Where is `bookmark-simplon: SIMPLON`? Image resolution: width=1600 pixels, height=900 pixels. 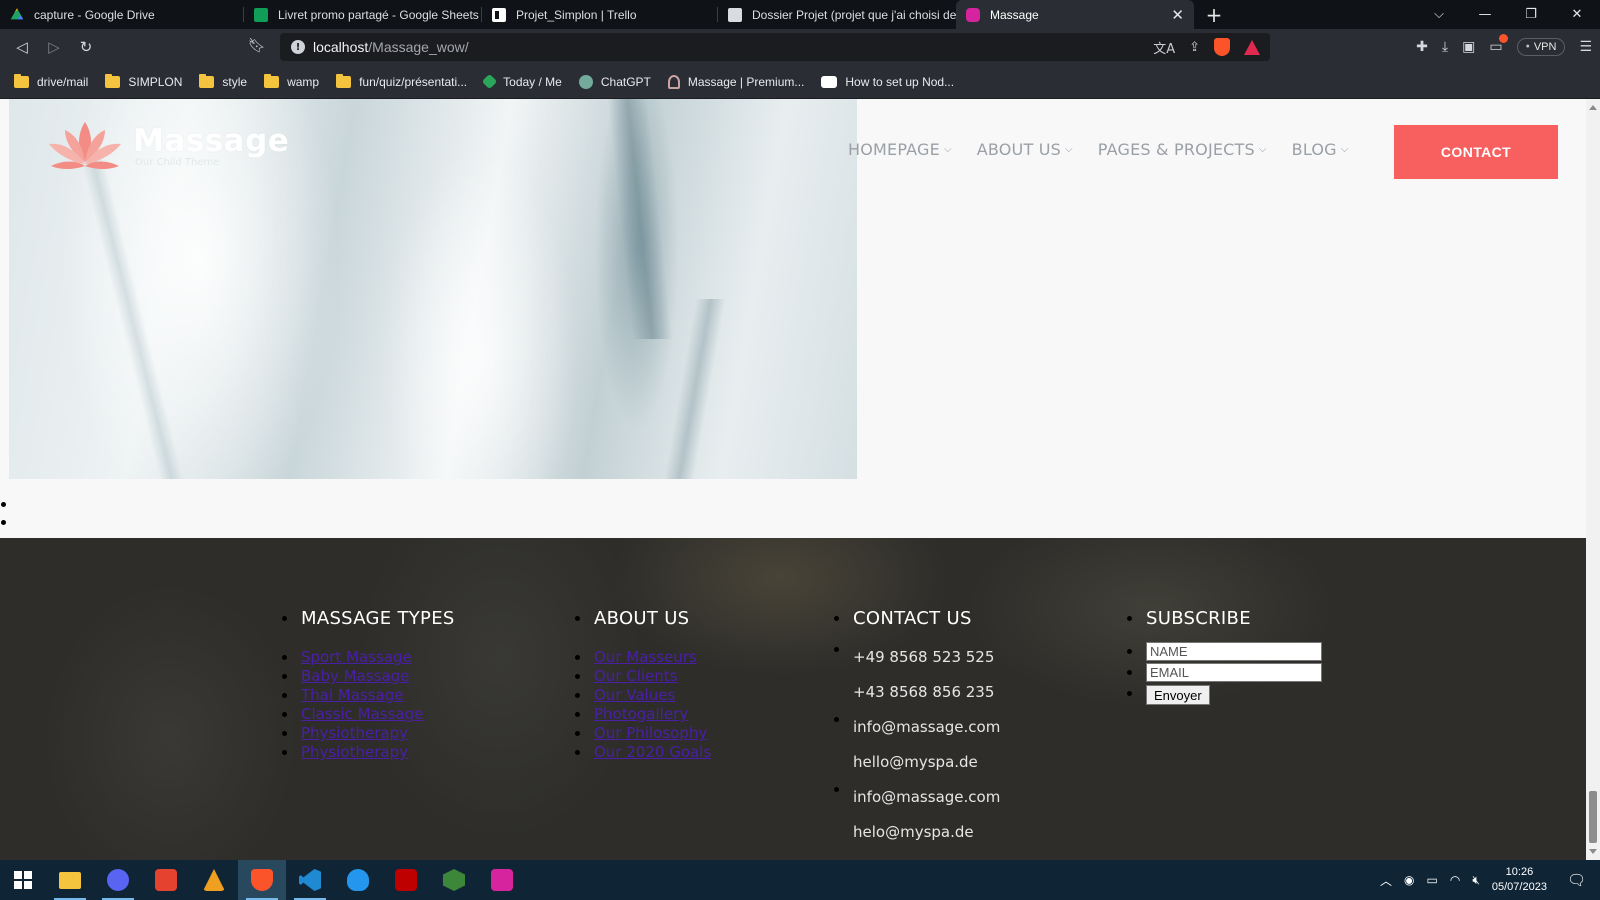
bookmark-simplon: SIMPLON is located at coordinates (143, 81).